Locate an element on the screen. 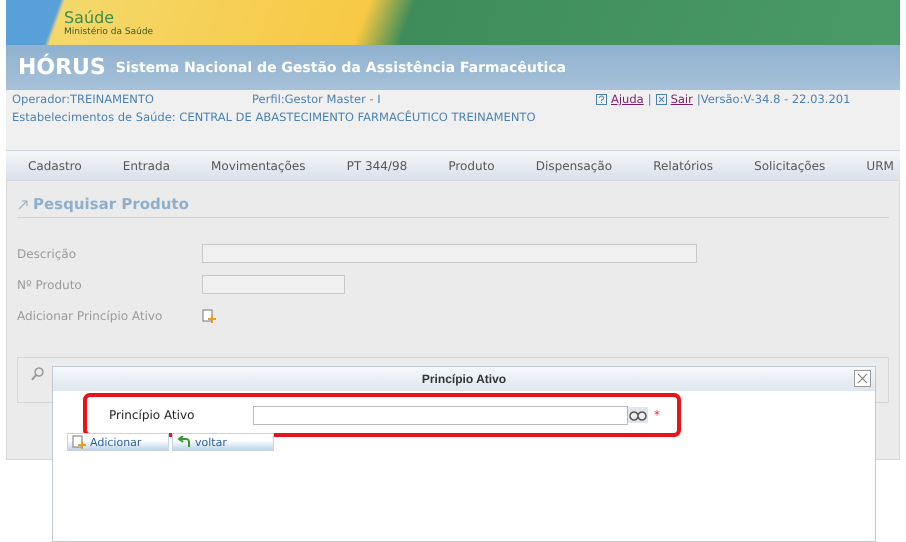  dialog-title: Princípio Ativo is located at coordinates (464, 379).